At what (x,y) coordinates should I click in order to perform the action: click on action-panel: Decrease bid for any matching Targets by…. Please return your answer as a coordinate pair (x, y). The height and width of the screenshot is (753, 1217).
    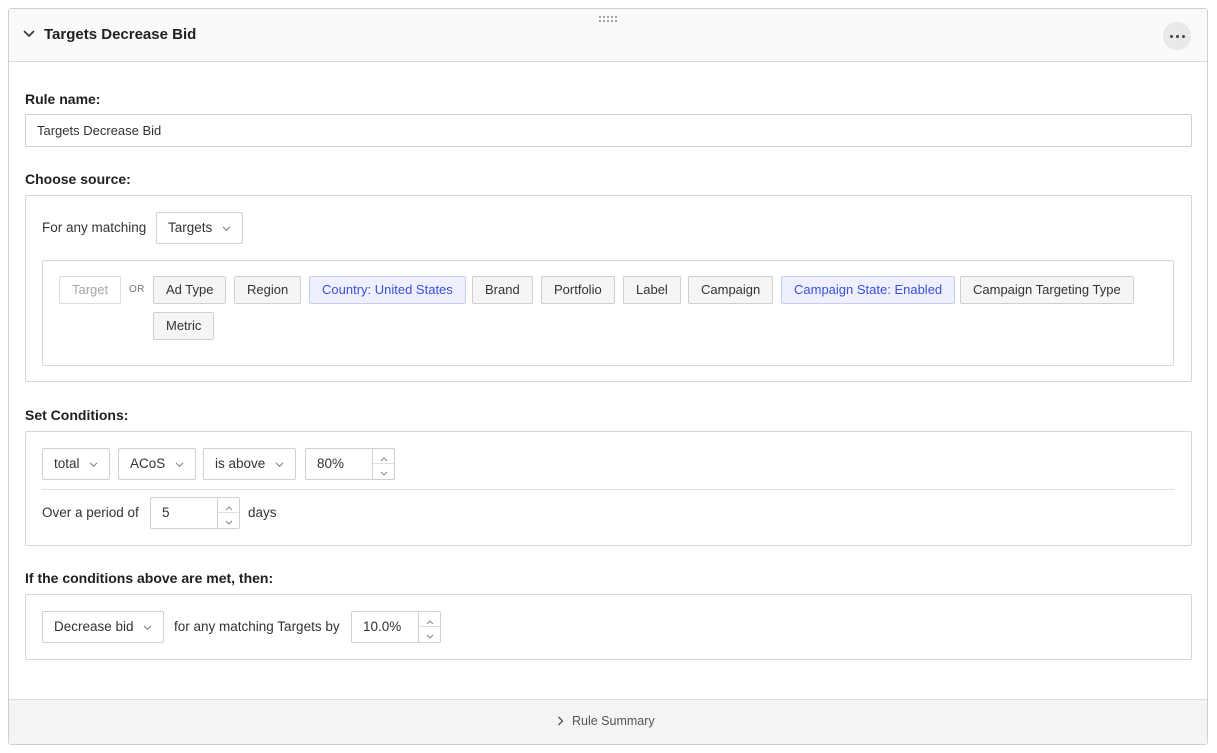
    Looking at the image, I should click on (608, 627).